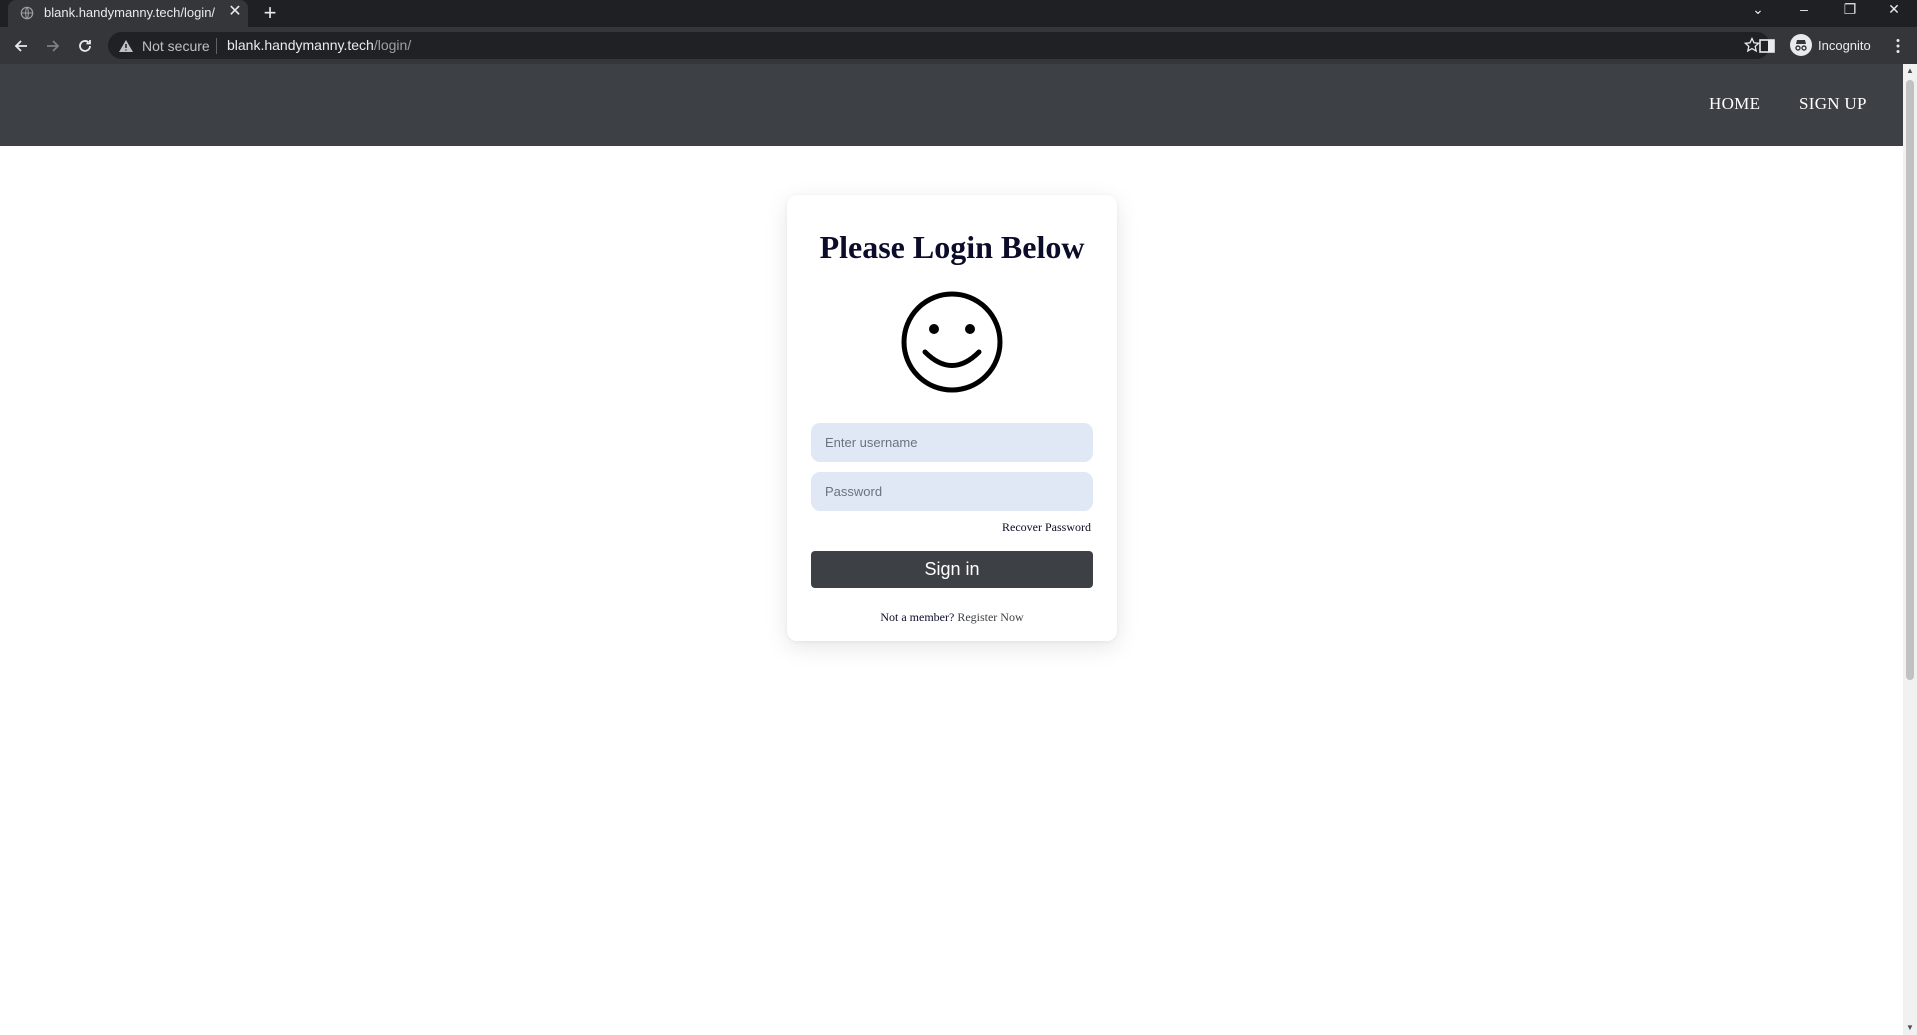 The height and width of the screenshot is (1035, 1917). I want to click on browser-tab-active: blank.handymanny.tech/login/ ✕, so click(128, 13).